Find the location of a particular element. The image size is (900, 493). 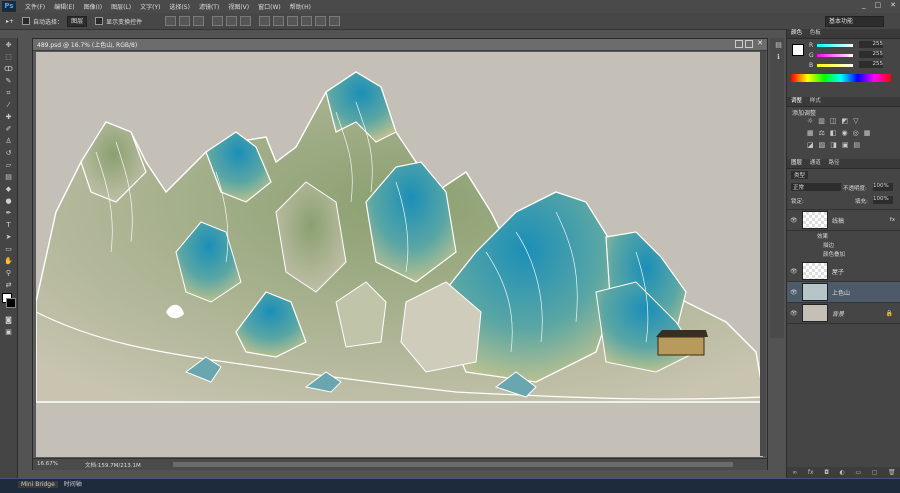

blur-tool-icon: ◆ is located at coordinates (8, 189).